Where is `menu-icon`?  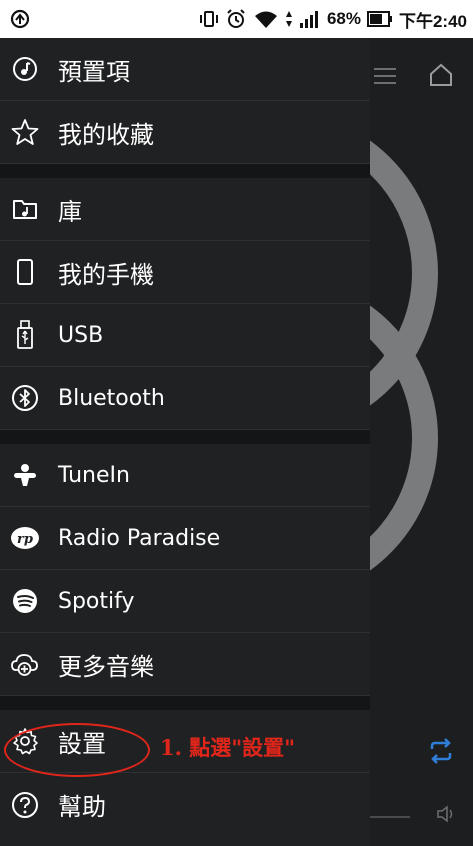 menu-icon is located at coordinates (385, 76).